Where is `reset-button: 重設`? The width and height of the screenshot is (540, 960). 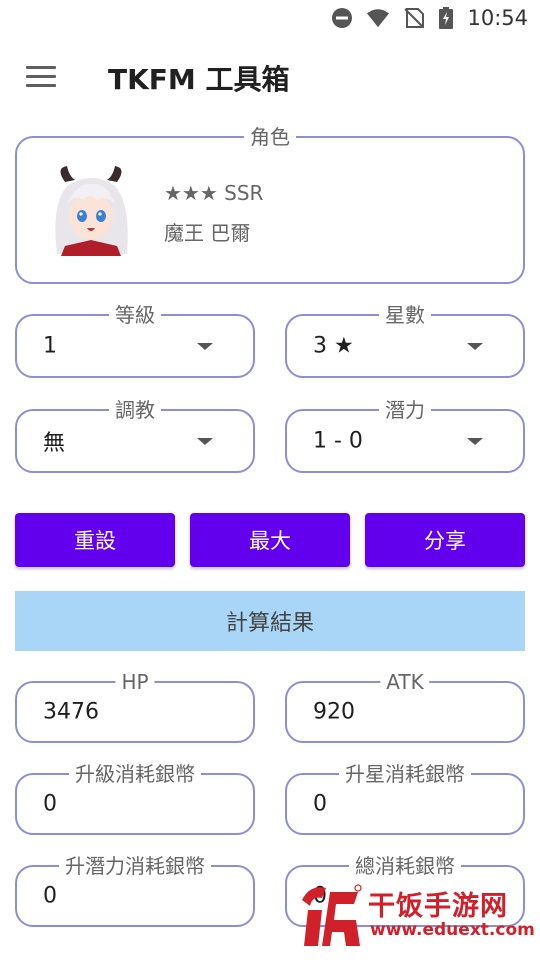 reset-button: 重設 is located at coordinates (95, 540).